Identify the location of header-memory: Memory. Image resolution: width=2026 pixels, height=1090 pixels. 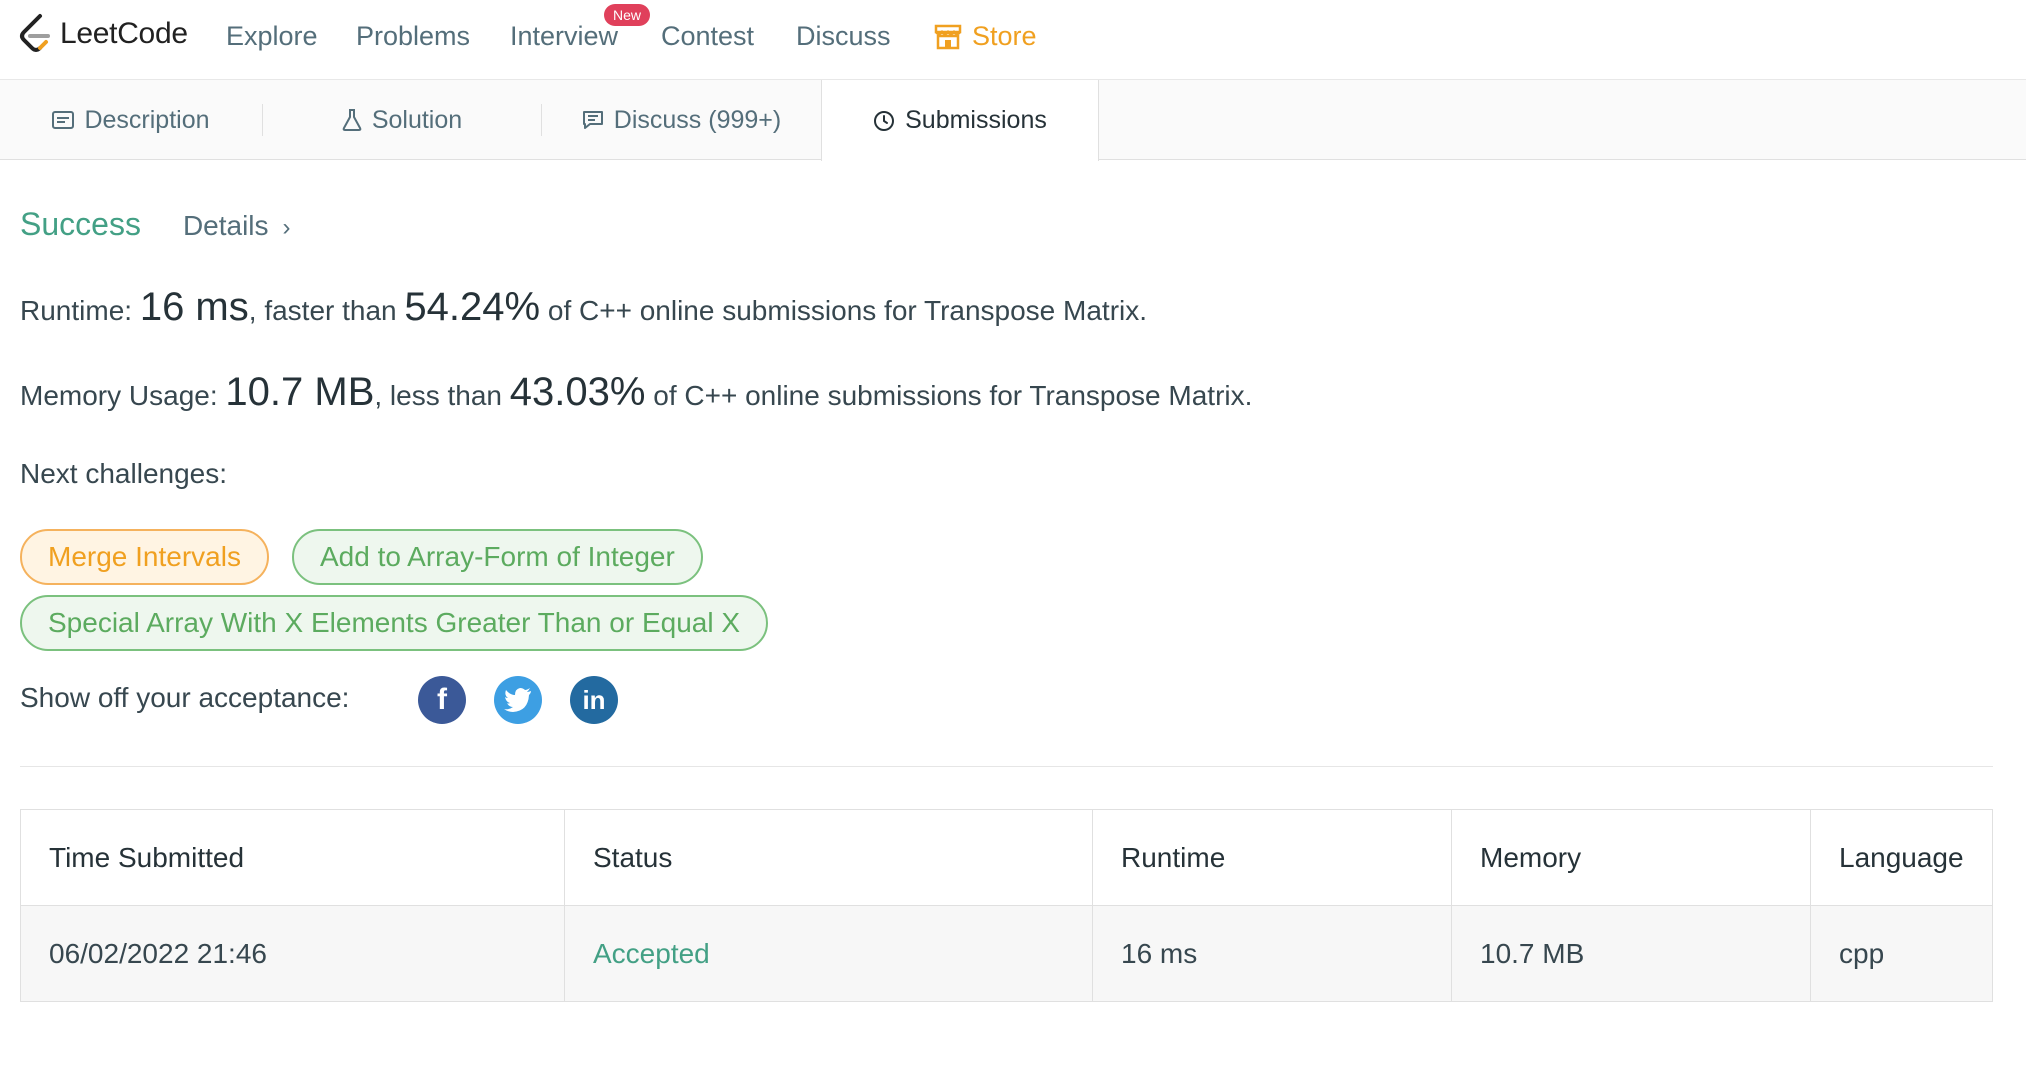
(1631, 857).